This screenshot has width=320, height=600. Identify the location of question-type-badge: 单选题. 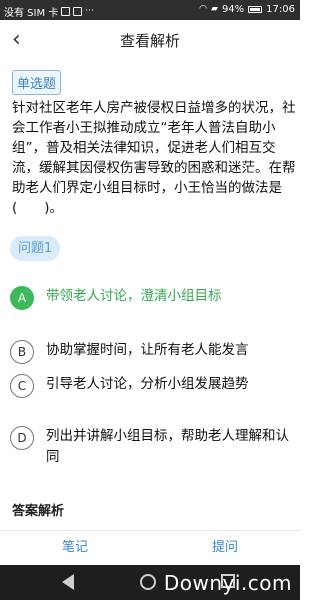
(37, 82).